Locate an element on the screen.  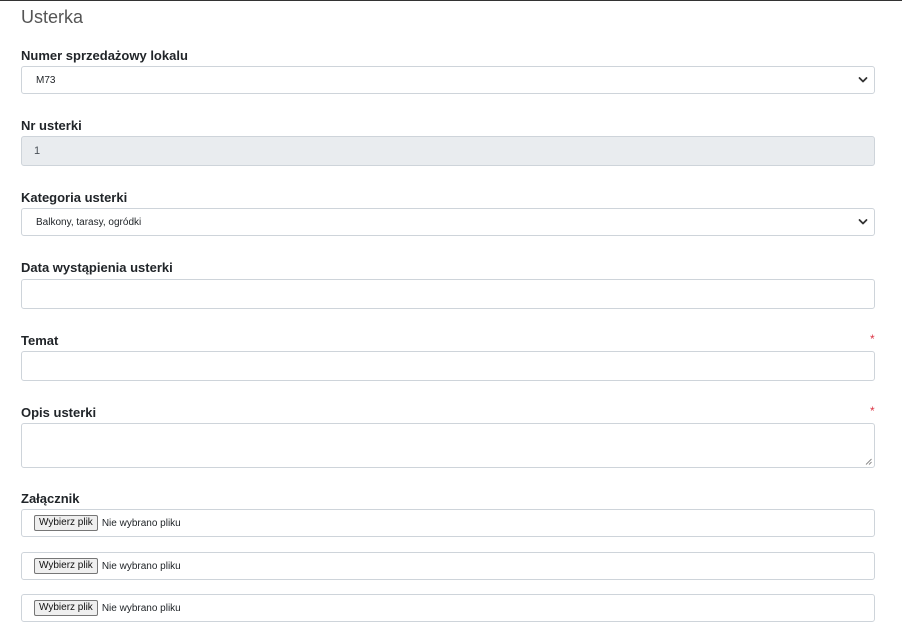
defect-number-field: 1 is located at coordinates (448, 151).